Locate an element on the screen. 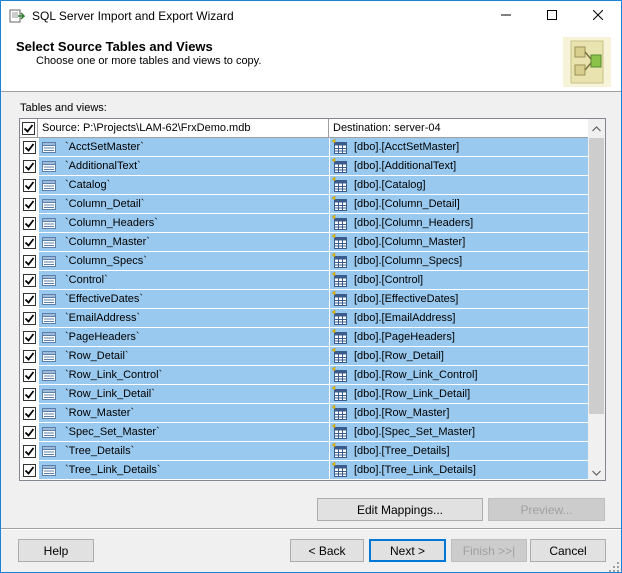 This screenshot has width=622, height=573. destination-cell: [dbo].[Row_Master] is located at coordinates (458, 413).